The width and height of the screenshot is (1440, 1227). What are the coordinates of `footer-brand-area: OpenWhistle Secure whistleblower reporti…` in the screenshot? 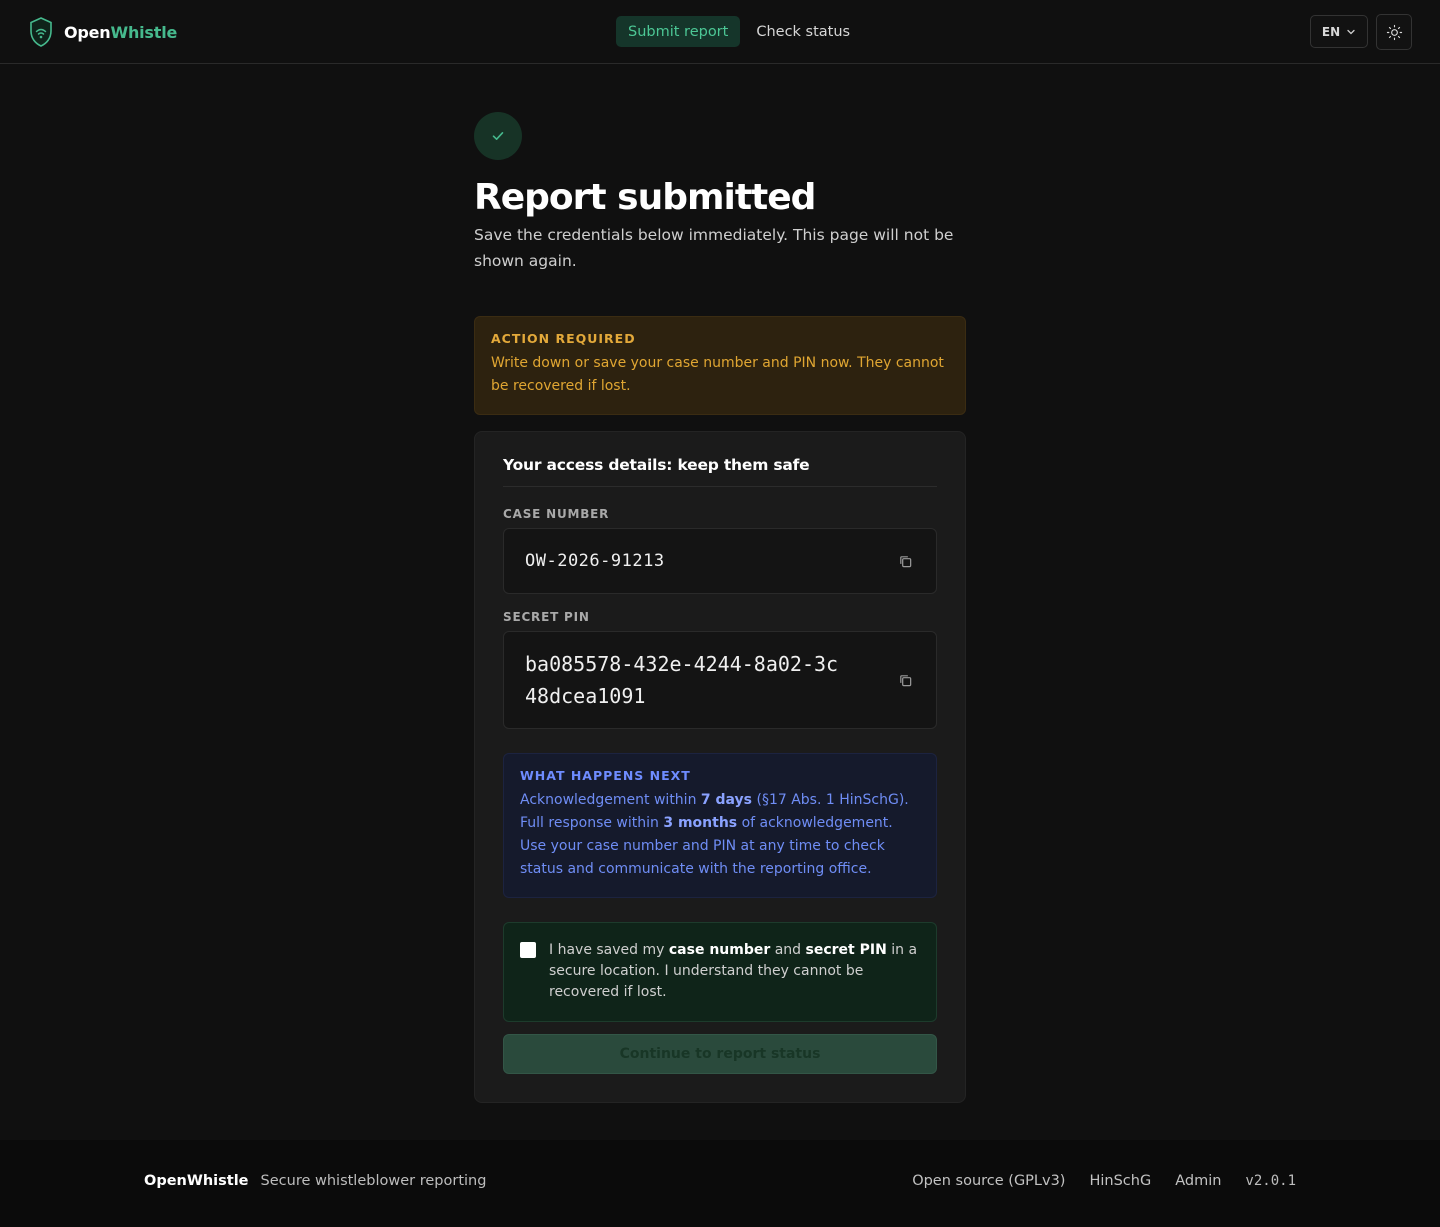 It's located at (315, 1181).